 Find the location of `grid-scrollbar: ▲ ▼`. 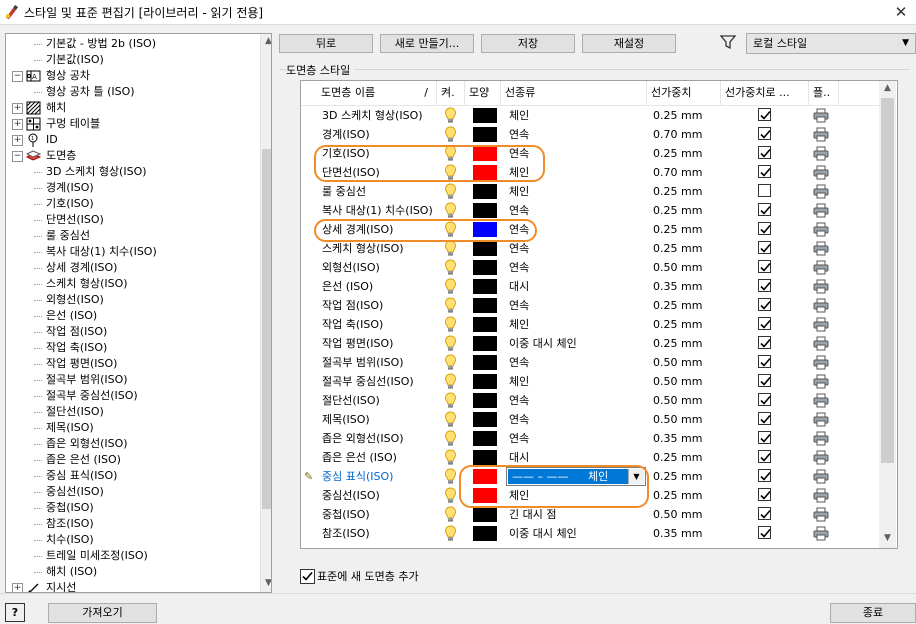

grid-scrollbar: ▲ ▼ is located at coordinates (887, 314).